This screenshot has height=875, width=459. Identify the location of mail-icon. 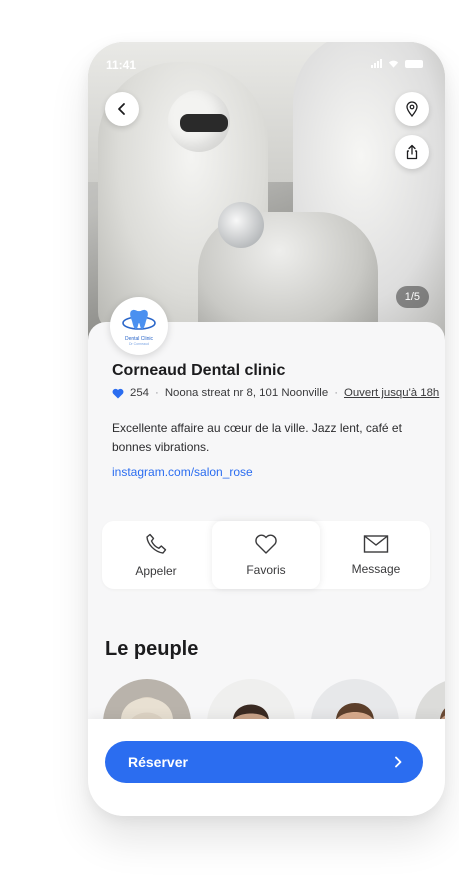
(376, 544).